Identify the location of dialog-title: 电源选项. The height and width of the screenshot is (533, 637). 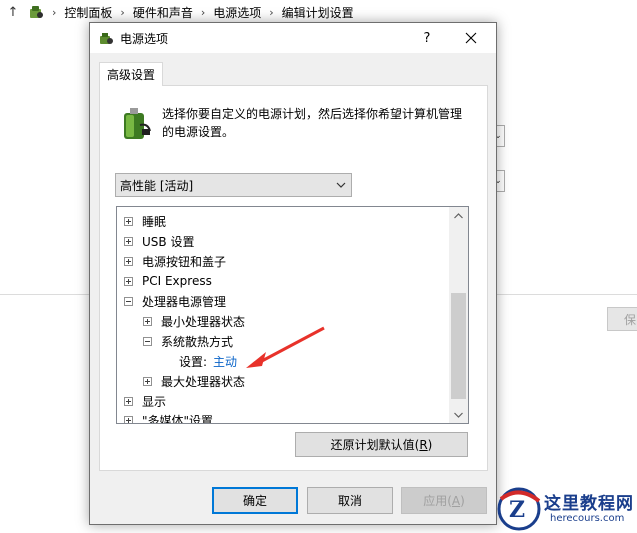
(144, 38).